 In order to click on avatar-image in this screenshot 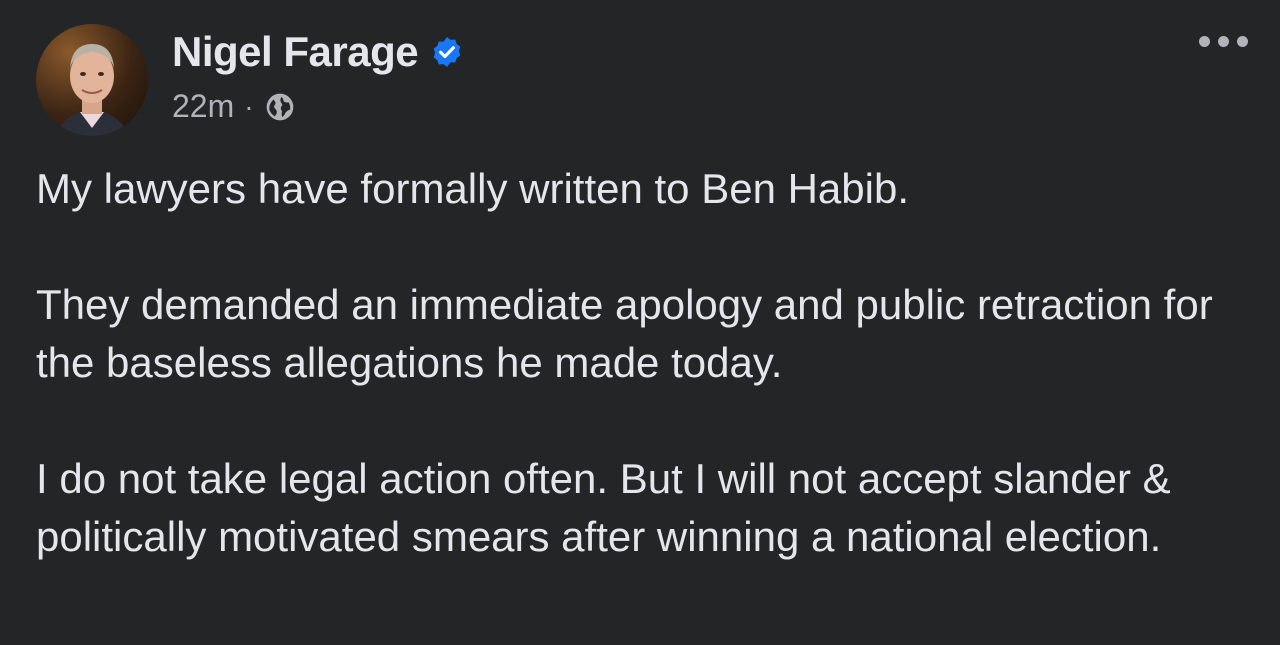, I will do `click(92, 90)`.